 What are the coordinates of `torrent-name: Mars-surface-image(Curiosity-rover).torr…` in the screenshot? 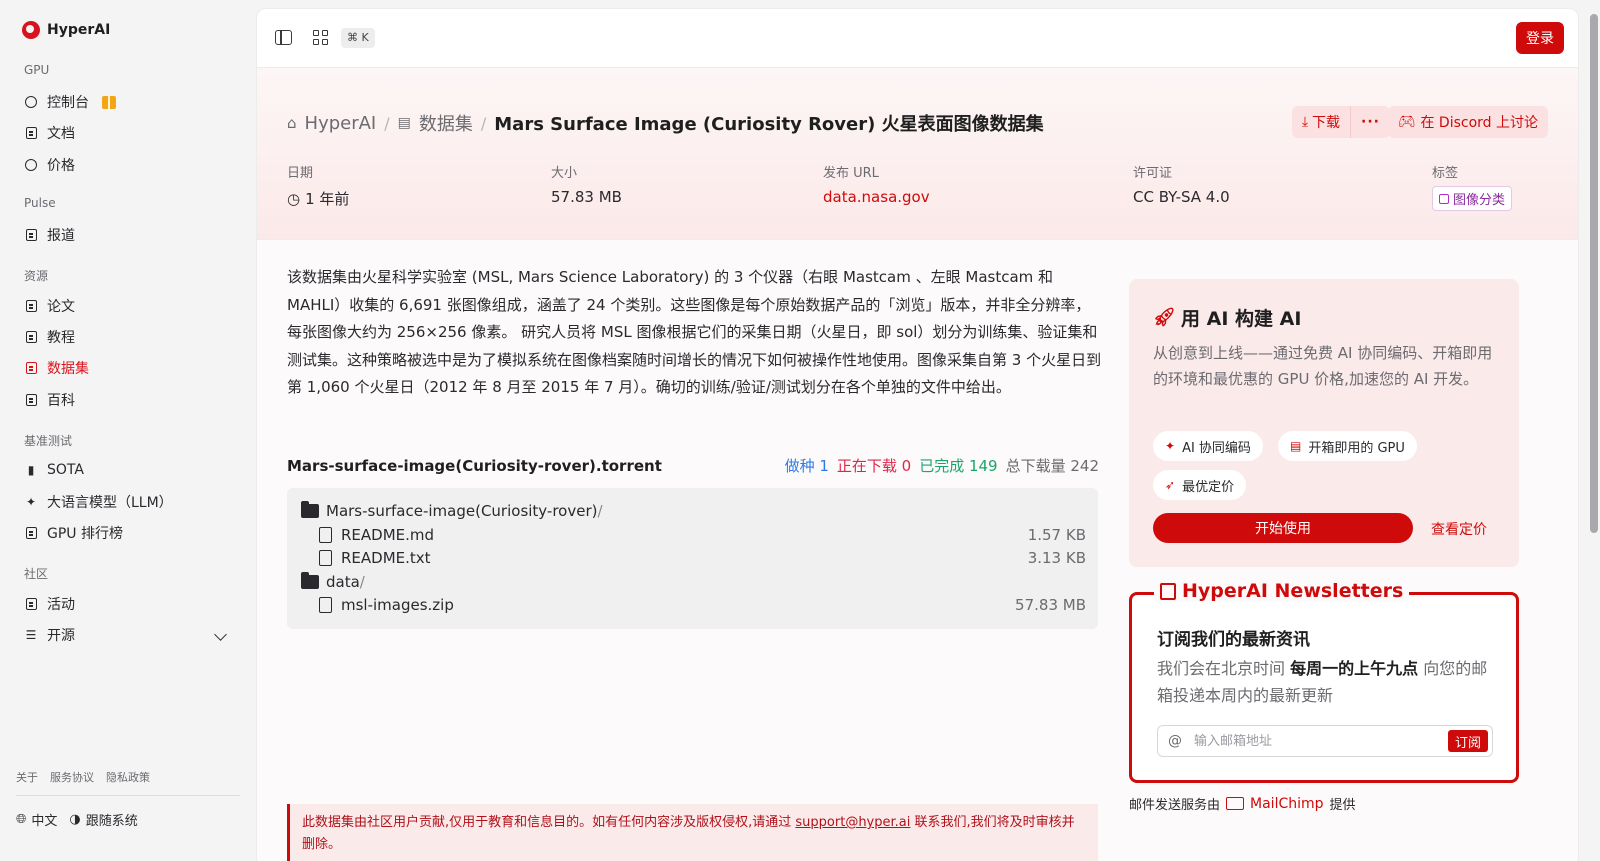 It's located at (474, 466).